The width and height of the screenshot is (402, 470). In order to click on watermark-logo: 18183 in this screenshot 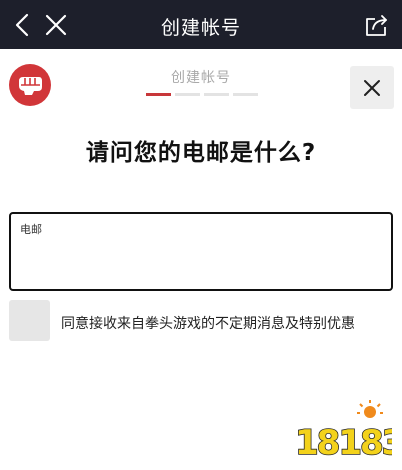, I will do `click(347, 431)`.